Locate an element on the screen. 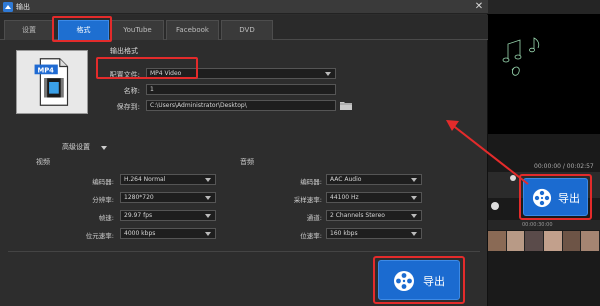  video-bitrate-select: 4000 kbps is located at coordinates (168, 233).